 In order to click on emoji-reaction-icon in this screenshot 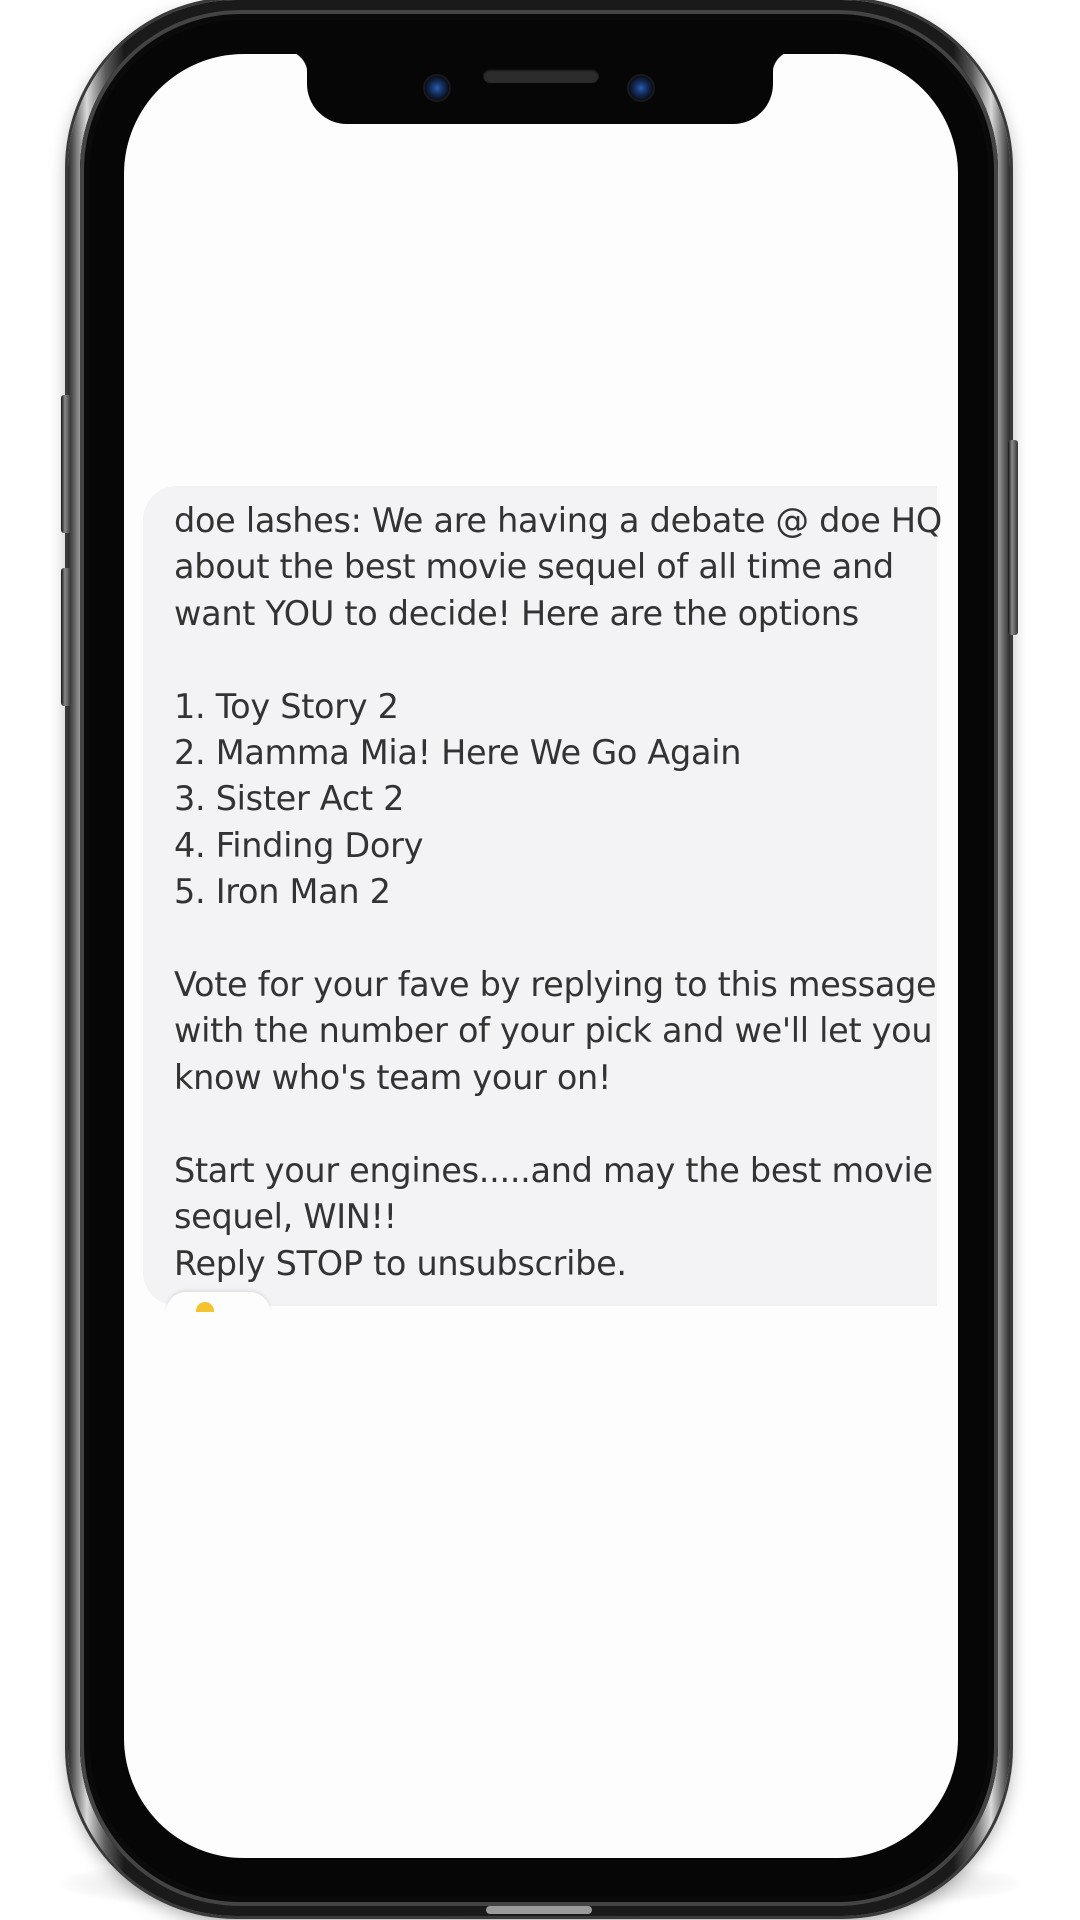, I will do `click(205, 1307)`.